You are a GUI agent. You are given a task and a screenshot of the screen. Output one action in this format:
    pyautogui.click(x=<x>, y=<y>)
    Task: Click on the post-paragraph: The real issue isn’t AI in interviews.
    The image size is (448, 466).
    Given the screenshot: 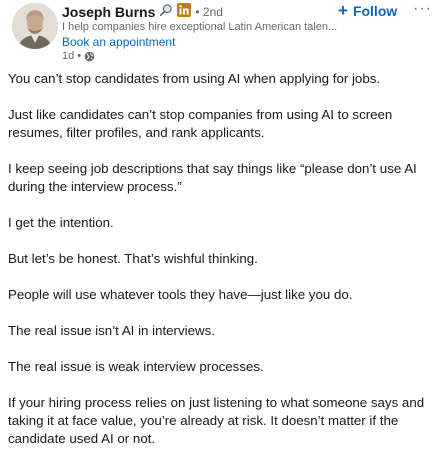 What is the action you would take?
    pyautogui.click(x=111, y=330)
    